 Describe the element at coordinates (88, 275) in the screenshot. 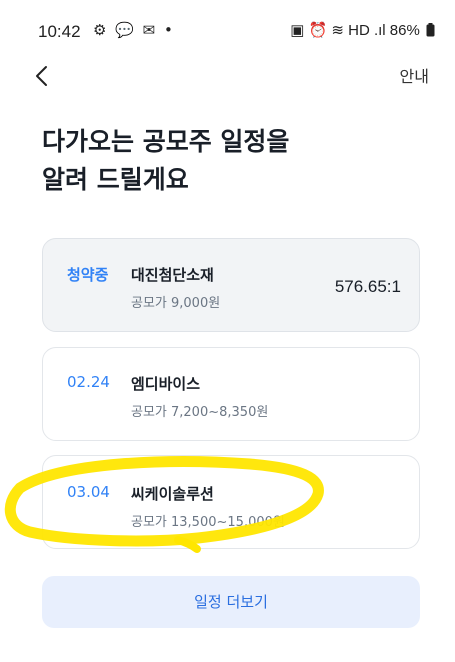

I see `ipo-status-tag: 청약중` at that location.